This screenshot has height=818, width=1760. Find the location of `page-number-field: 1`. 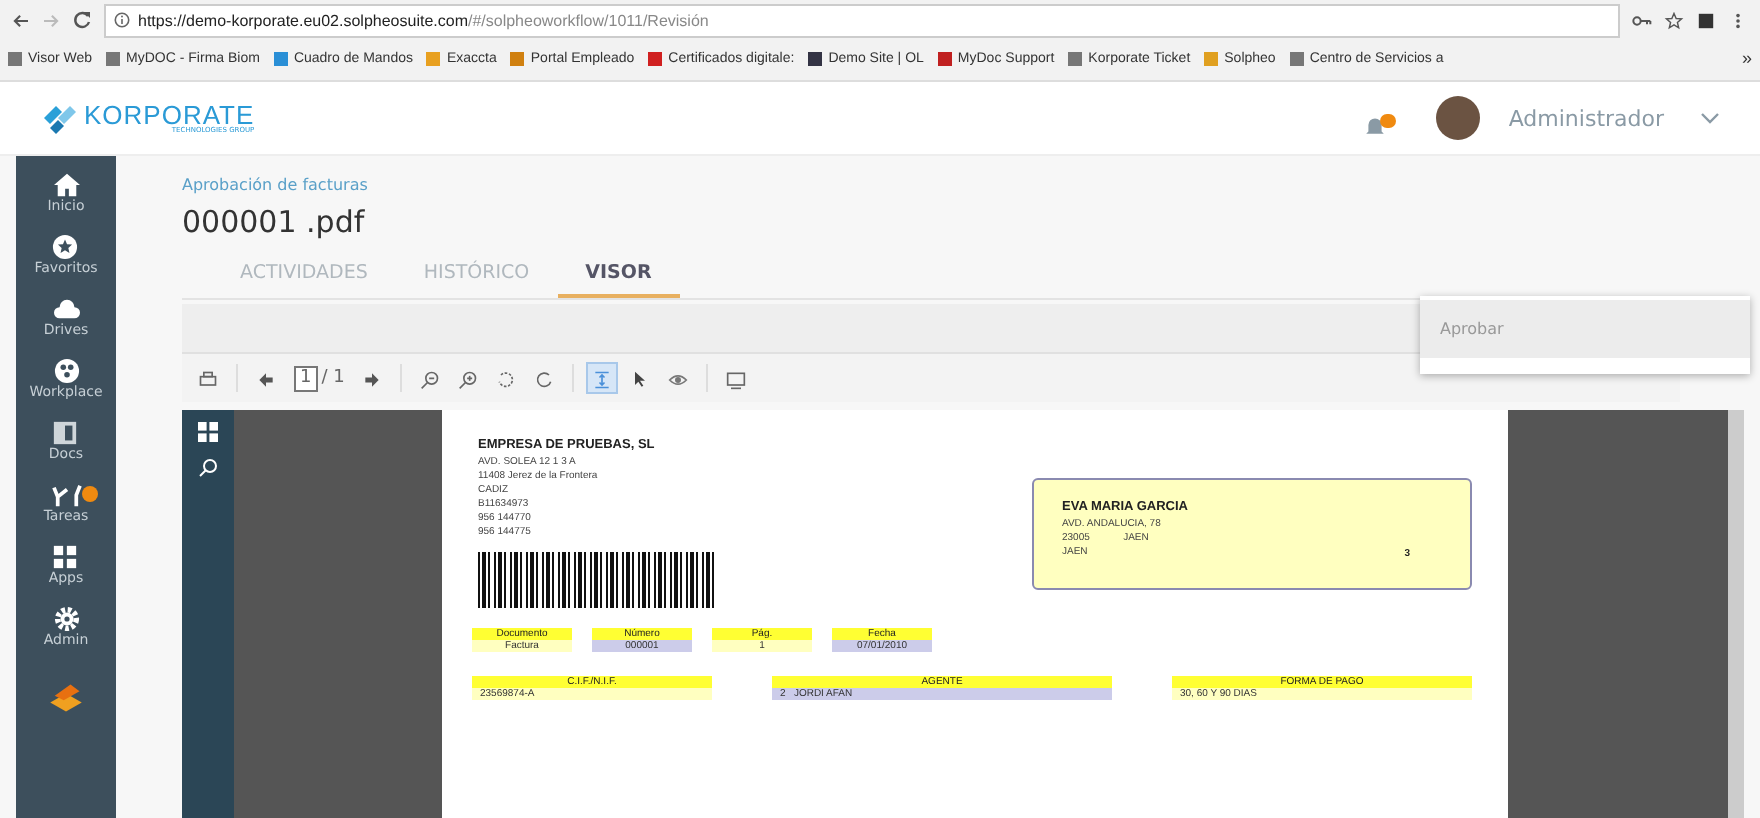

page-number-field: 1 is located at coordinates (306, 378).